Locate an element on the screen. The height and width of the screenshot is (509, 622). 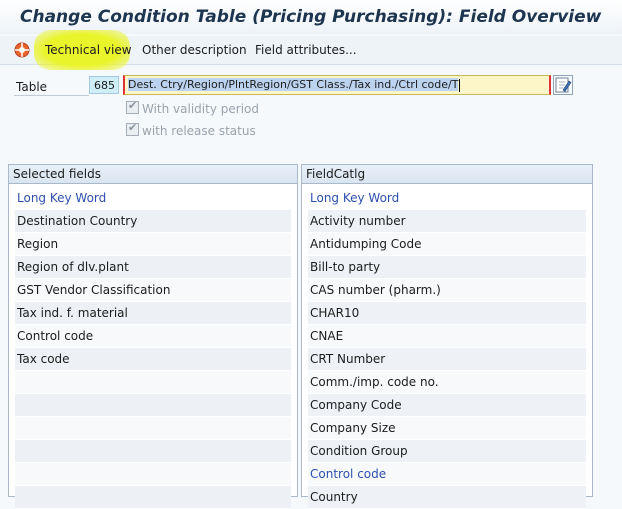
other-description-button: Other description is located at coordinates (194, 50).